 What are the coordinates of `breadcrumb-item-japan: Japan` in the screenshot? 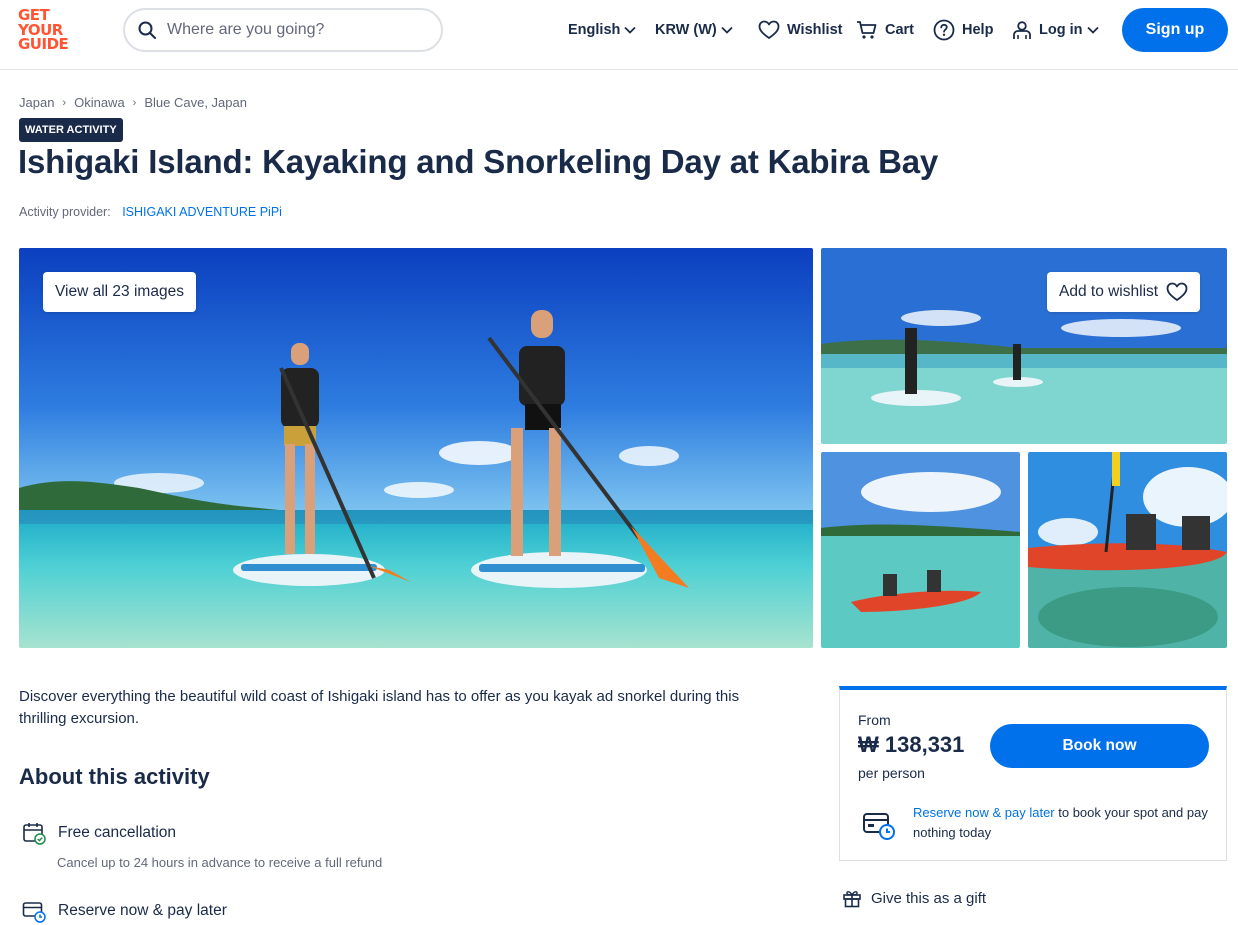 It's located at (36, 102).